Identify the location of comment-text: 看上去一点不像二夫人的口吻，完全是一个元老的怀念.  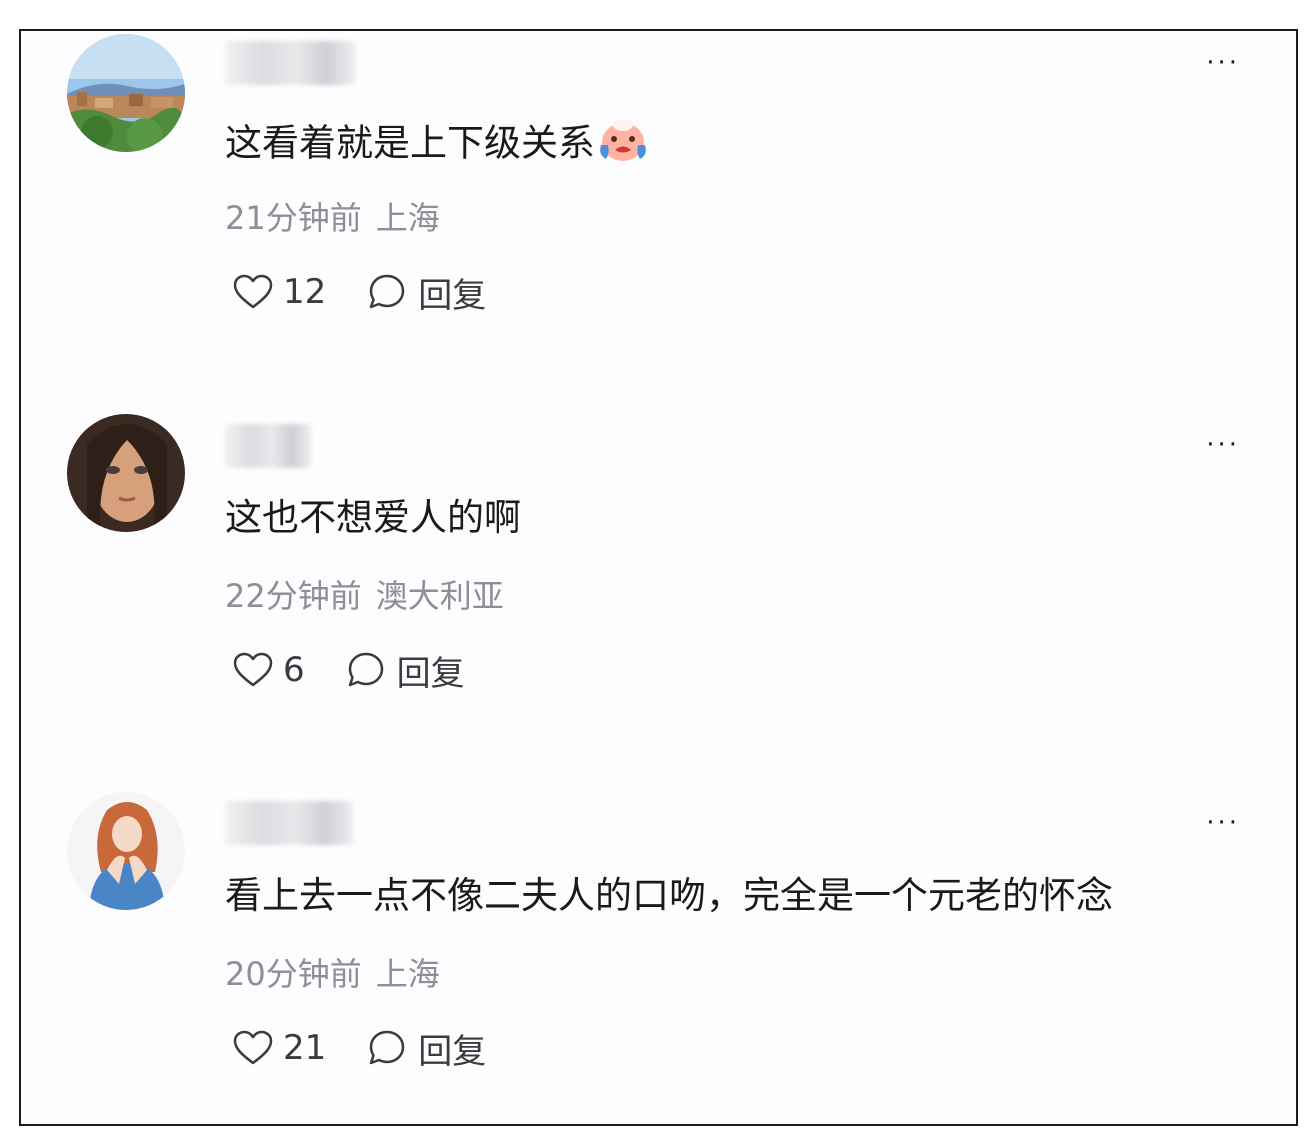
(669, 896).